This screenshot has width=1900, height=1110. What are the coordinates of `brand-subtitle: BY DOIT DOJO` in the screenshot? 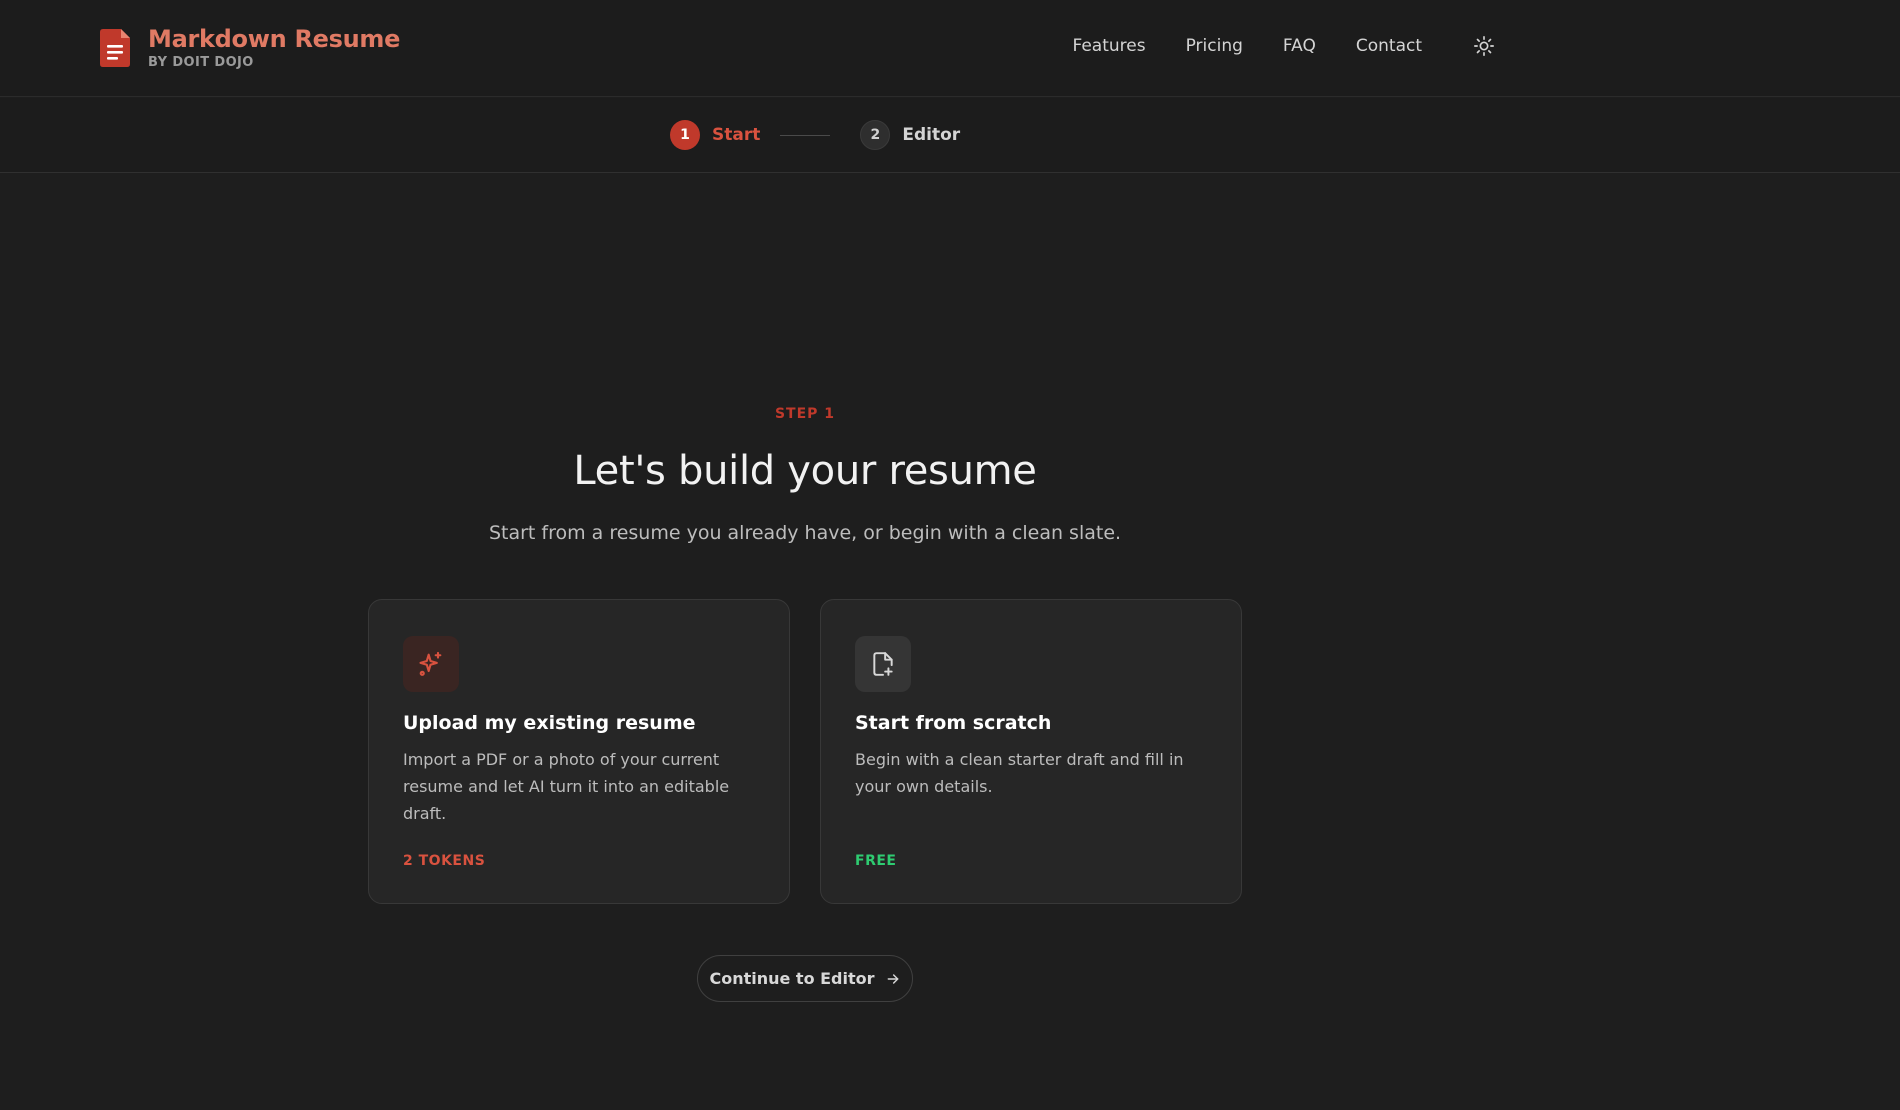 It's located at (201, 62).